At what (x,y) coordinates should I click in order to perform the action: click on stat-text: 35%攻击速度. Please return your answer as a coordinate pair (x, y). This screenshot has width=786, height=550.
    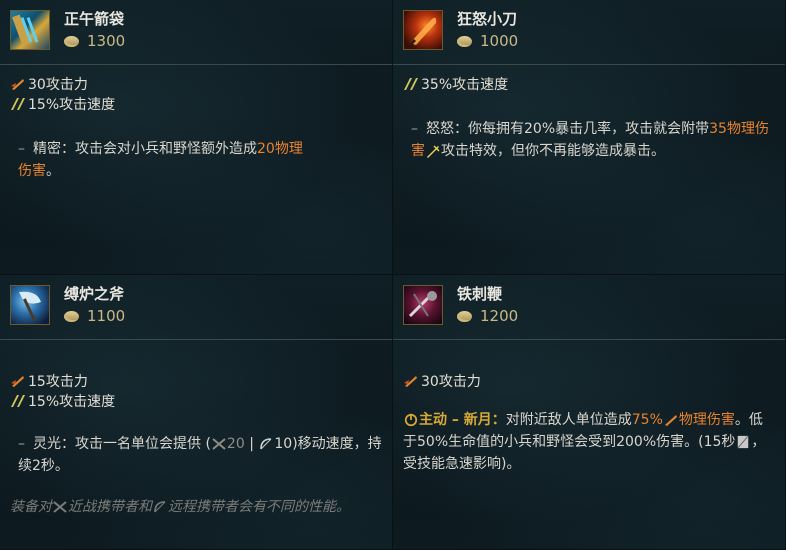
    Looking at the image, I should click on (465, 85).